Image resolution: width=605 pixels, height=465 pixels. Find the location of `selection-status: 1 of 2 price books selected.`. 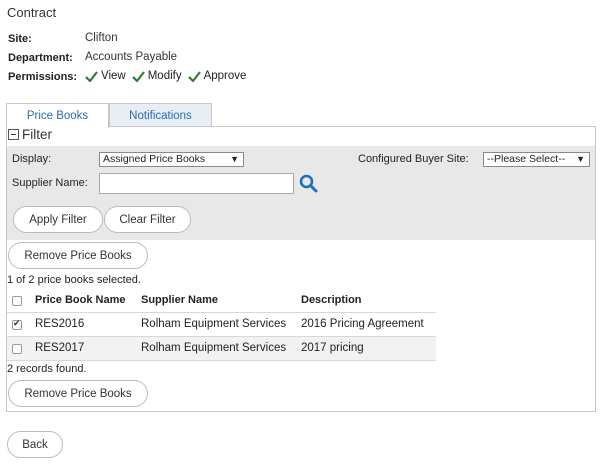

selection-status: 1 of 2 price books selected. is located at coordinates (74, 280).